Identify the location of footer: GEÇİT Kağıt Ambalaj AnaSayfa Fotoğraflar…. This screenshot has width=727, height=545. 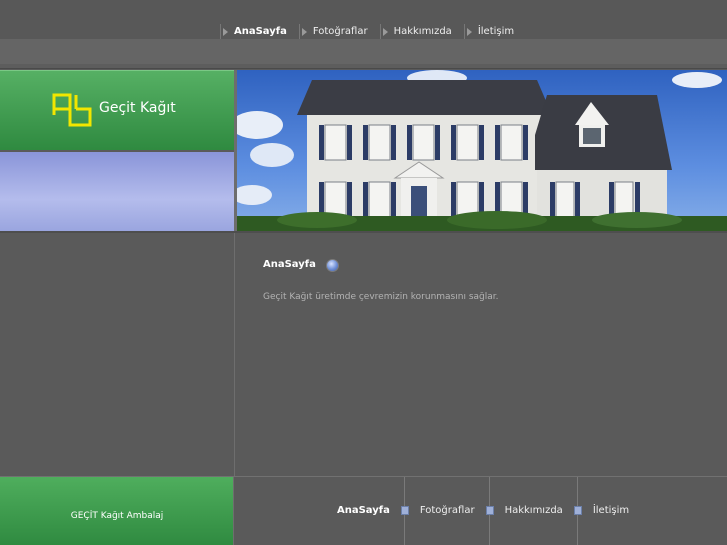
(363, 510).